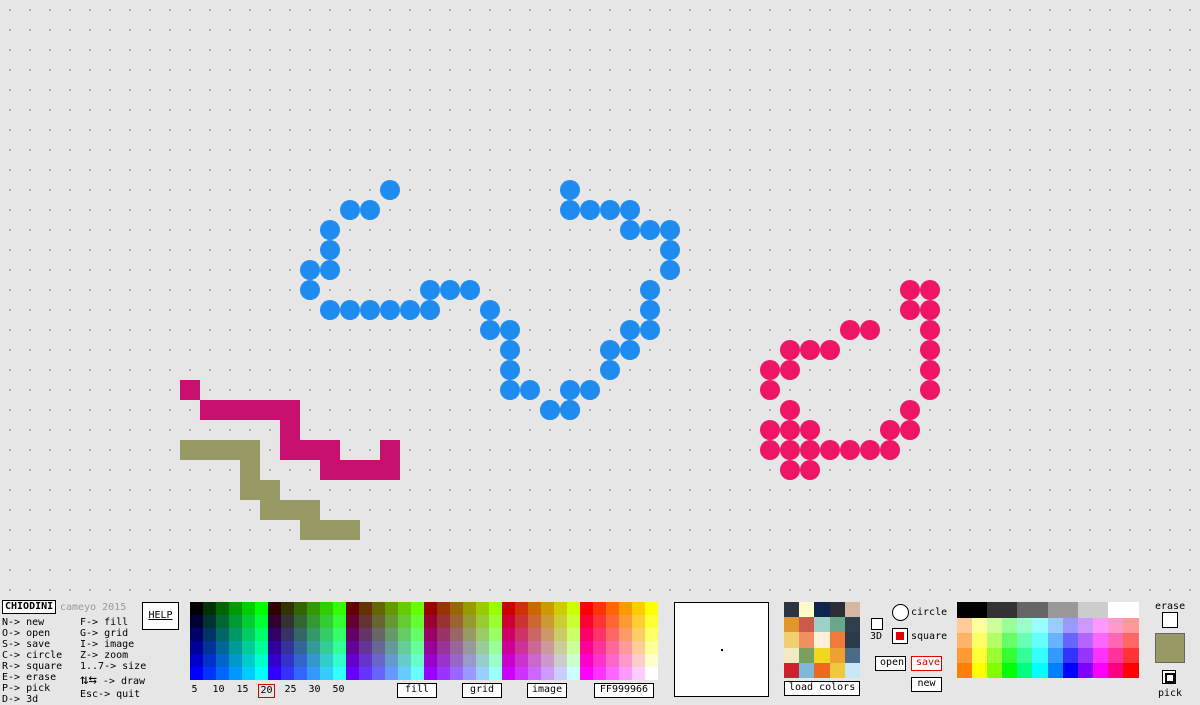  I want to click on color-code-field: FF999966, so click(624, 690).